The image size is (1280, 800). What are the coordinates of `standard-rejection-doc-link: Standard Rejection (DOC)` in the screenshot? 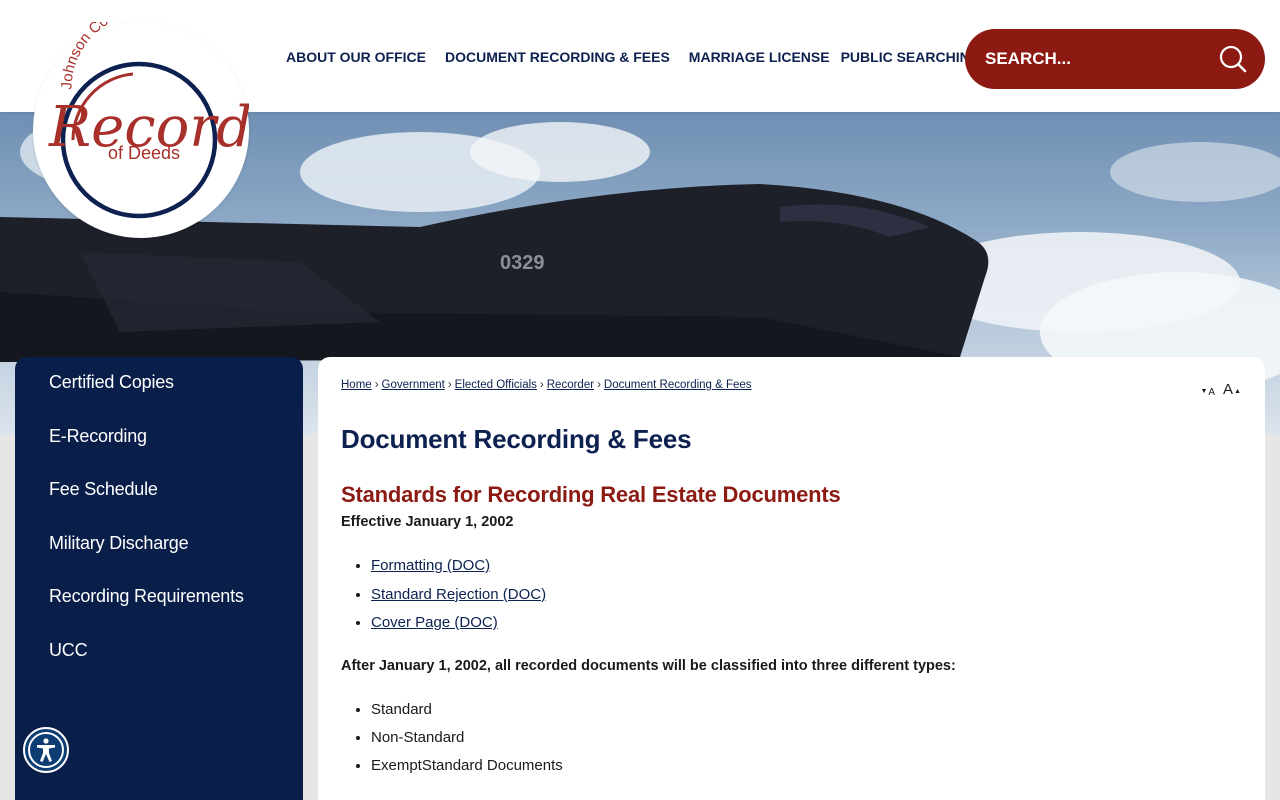 It's located at (458, 594).